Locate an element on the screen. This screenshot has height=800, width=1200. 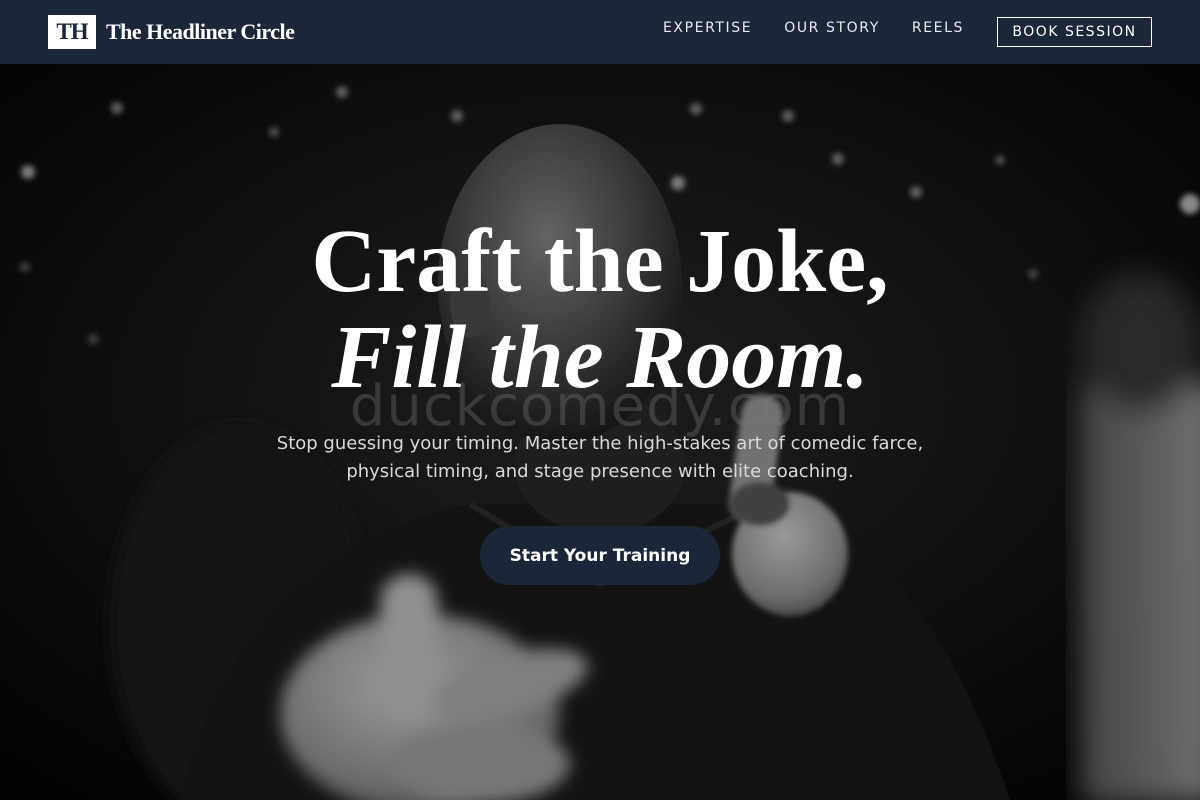
nav-link-our-story: OUR STORY is located at coordinates (832, 28).